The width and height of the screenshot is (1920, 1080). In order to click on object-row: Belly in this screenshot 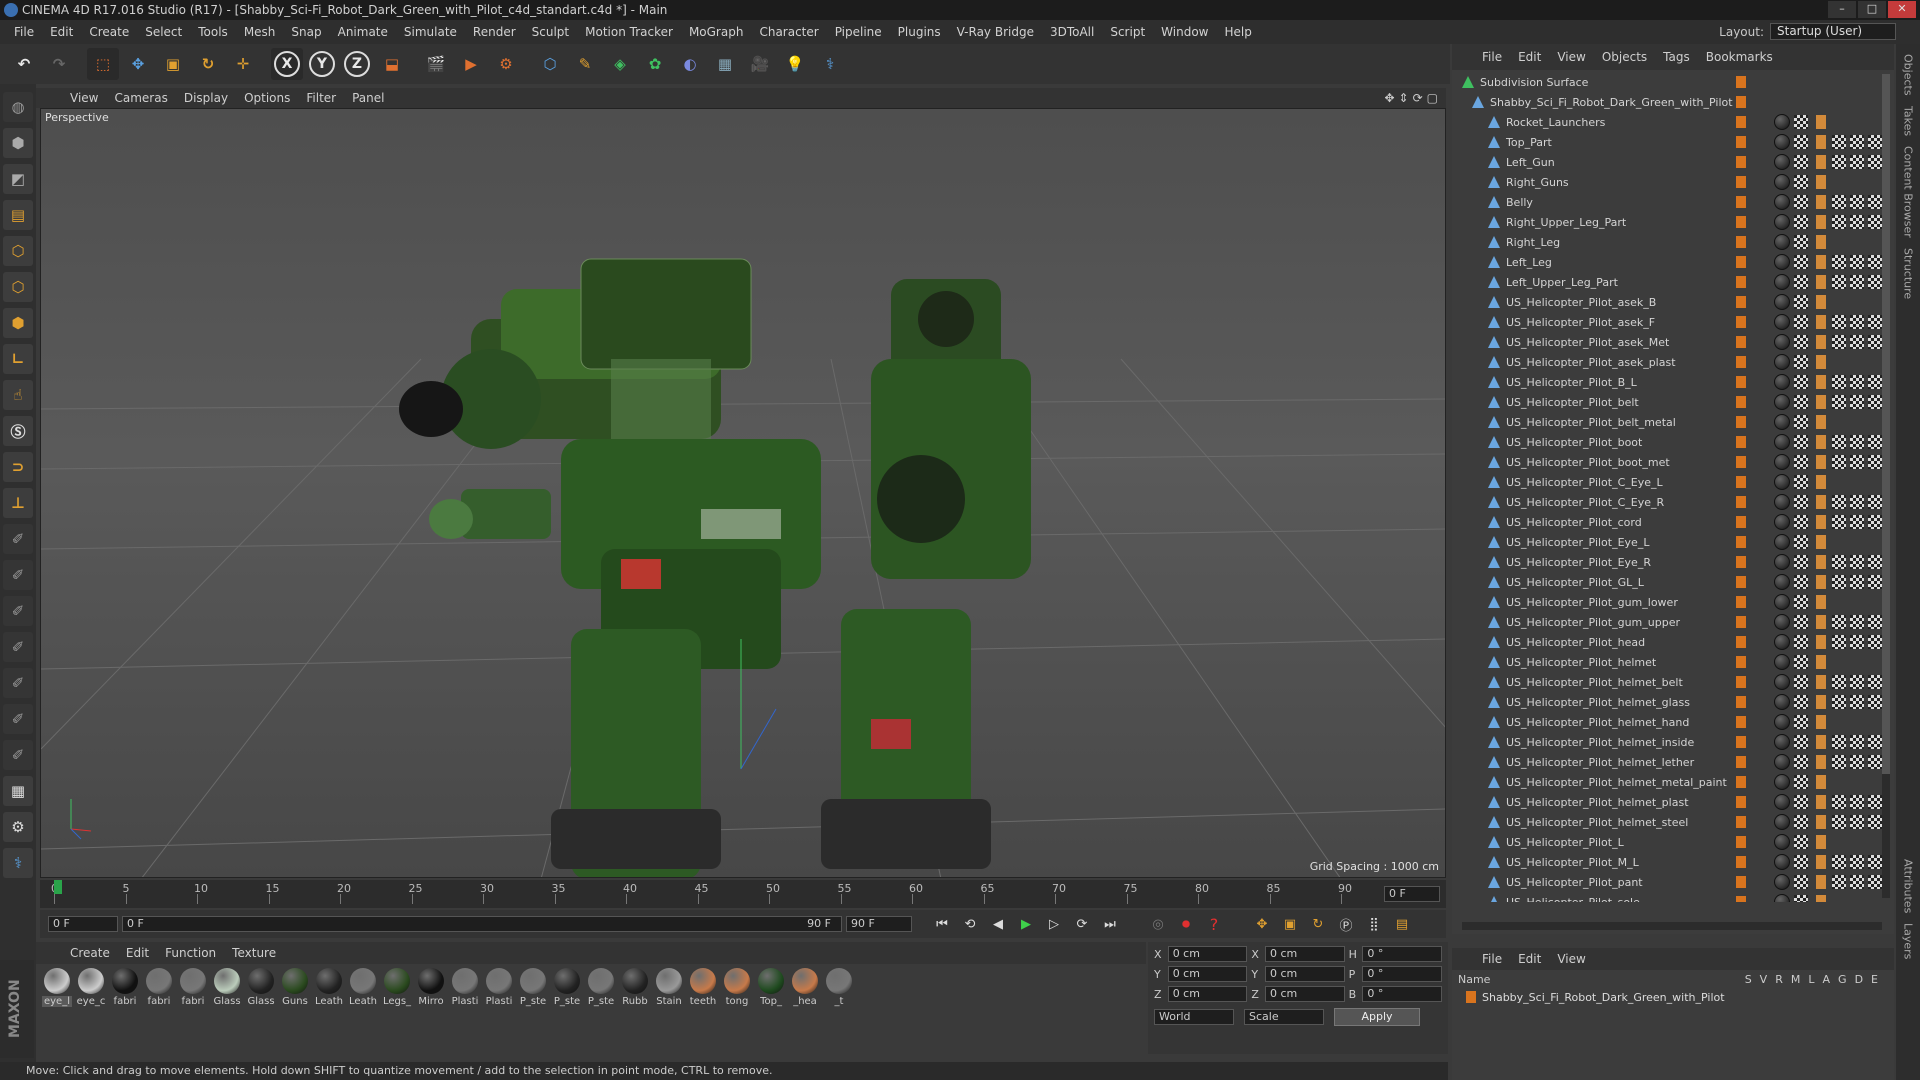, I will do `click(1672, 202)`.